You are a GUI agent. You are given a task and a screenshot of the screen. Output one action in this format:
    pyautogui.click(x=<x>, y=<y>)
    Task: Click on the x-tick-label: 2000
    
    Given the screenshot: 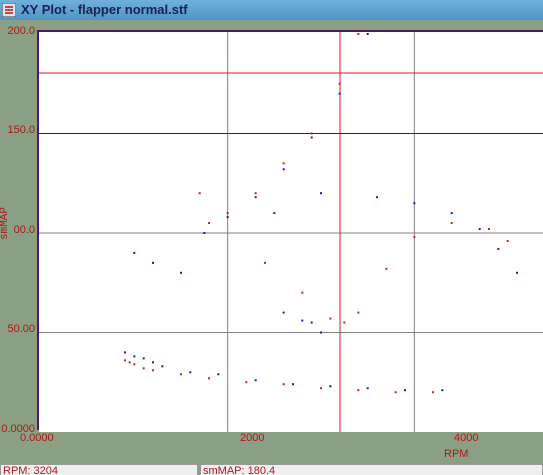 What is the action you would take?
    pyautogui.click(x=252, y=438)
    